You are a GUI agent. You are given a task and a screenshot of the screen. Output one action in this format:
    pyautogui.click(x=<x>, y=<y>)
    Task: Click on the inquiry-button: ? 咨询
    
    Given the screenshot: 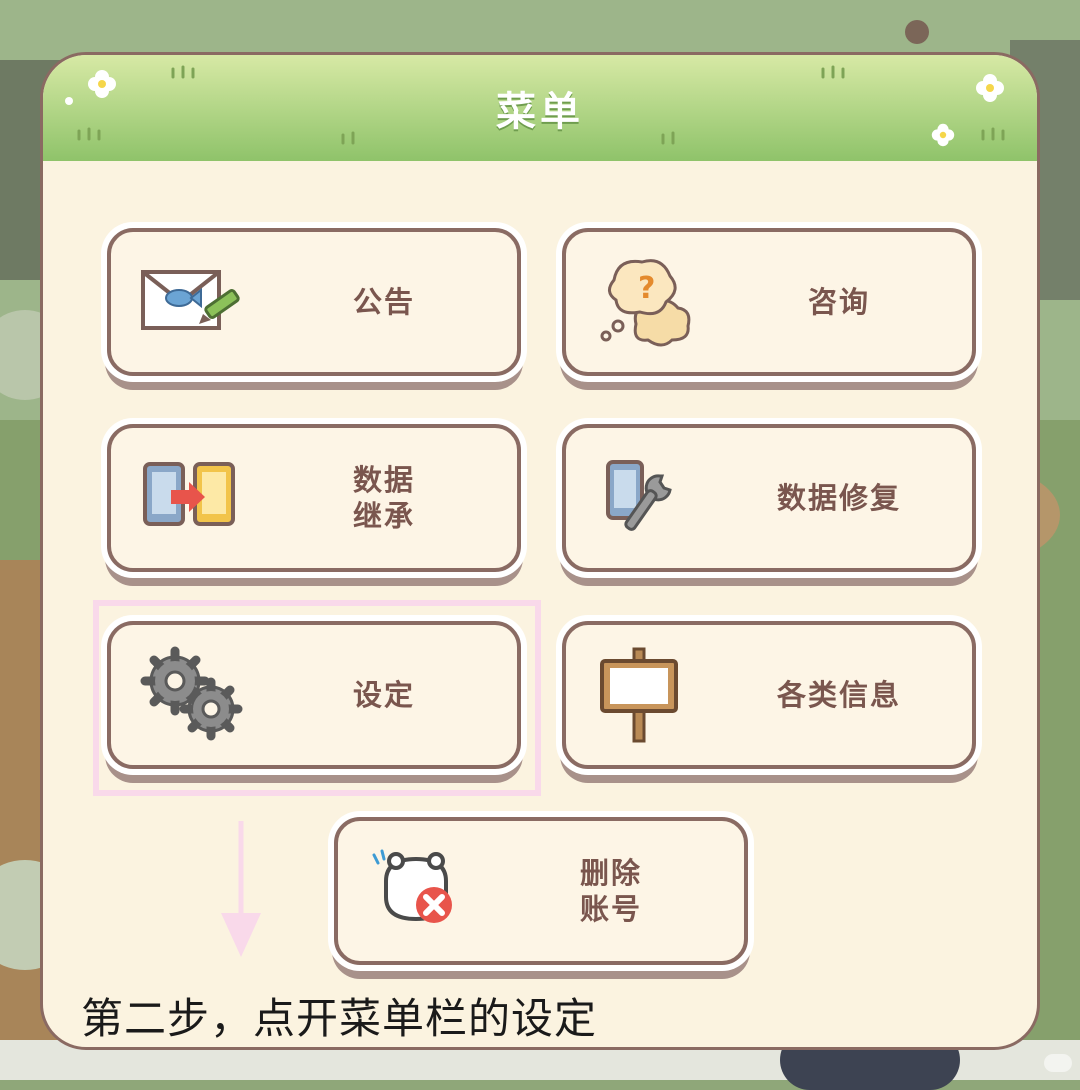 What is the action you would take?
    pyautogui.click(x=769, y=302)
    